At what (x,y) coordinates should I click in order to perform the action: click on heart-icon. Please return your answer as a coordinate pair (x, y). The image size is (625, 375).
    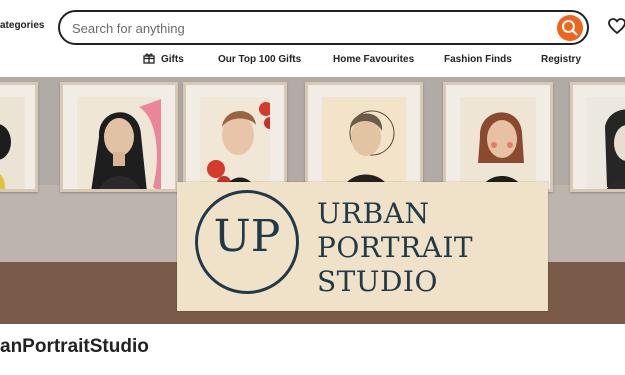
    Looking at the image, I should click on (616, 26).